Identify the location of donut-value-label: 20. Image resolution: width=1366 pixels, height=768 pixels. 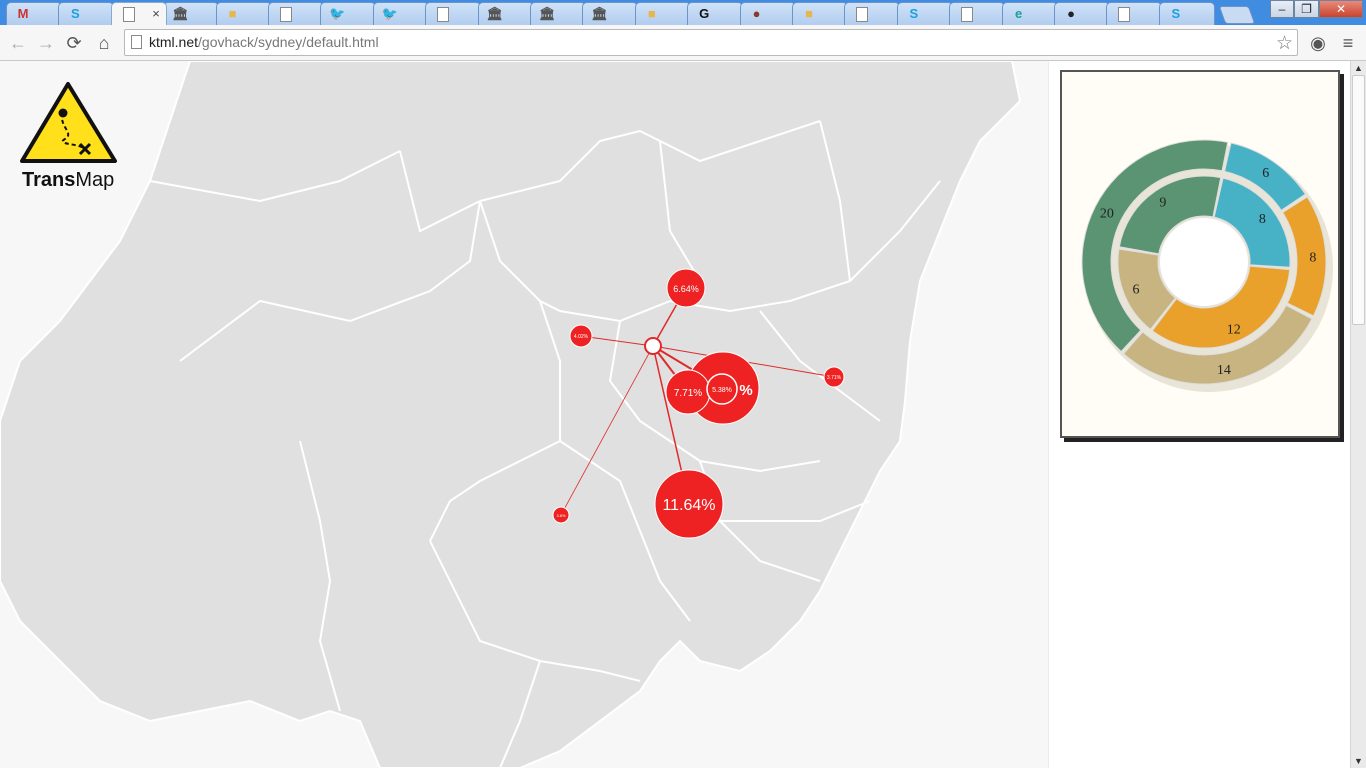
(1107, 214).